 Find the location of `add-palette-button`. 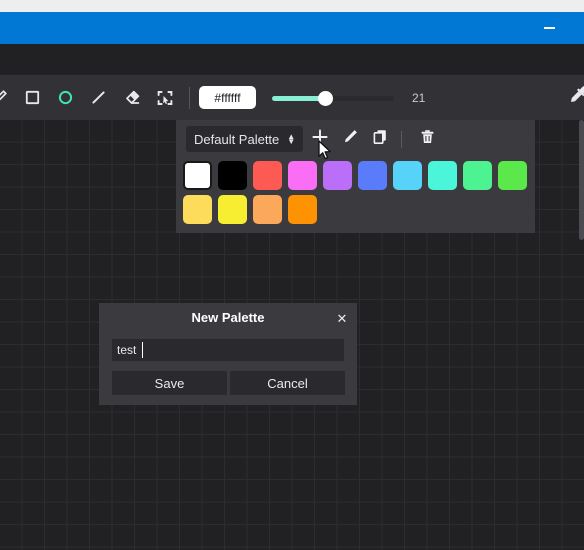

add-palette-button is located at coordinates (320, 139).